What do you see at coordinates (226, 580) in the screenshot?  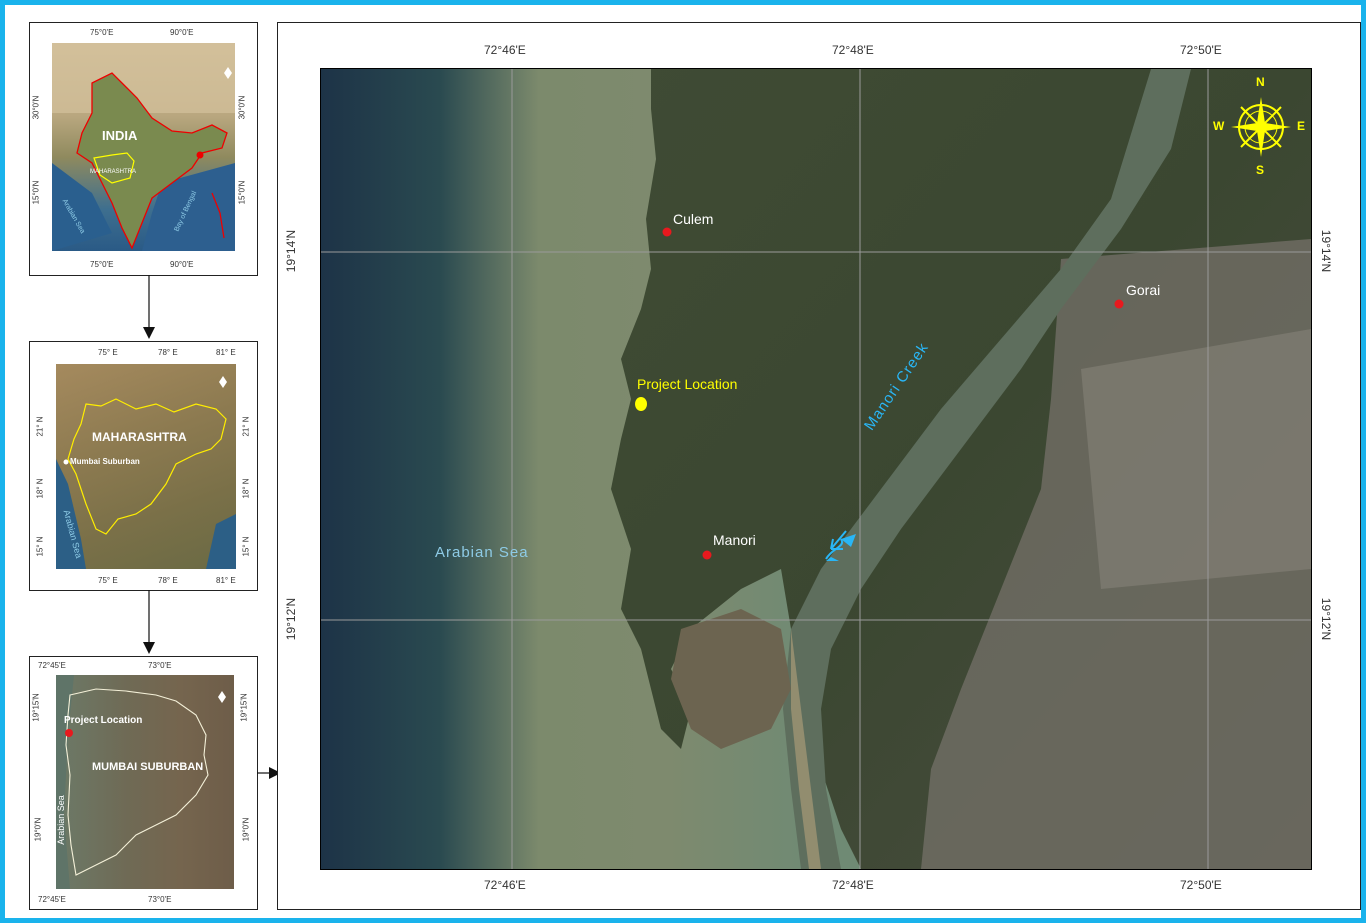 I see `tick-bottom: 81° E` at bounding box center [226, 580].